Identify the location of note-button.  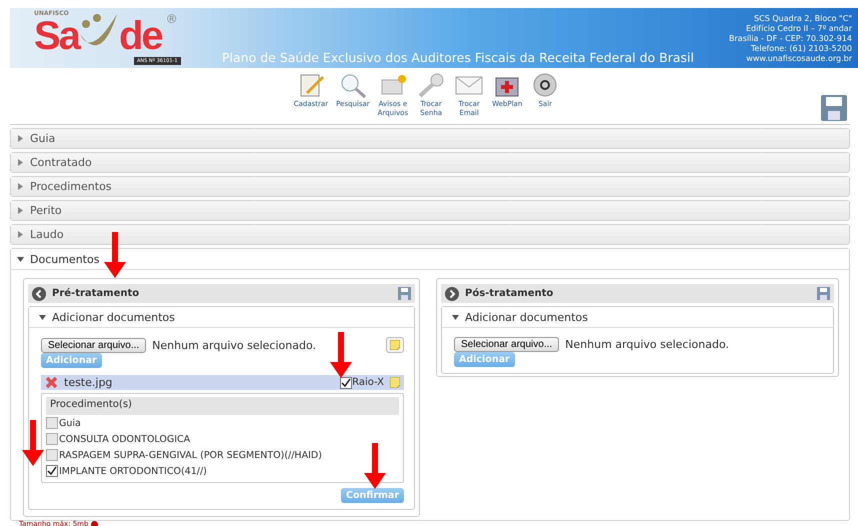
(395, 345).